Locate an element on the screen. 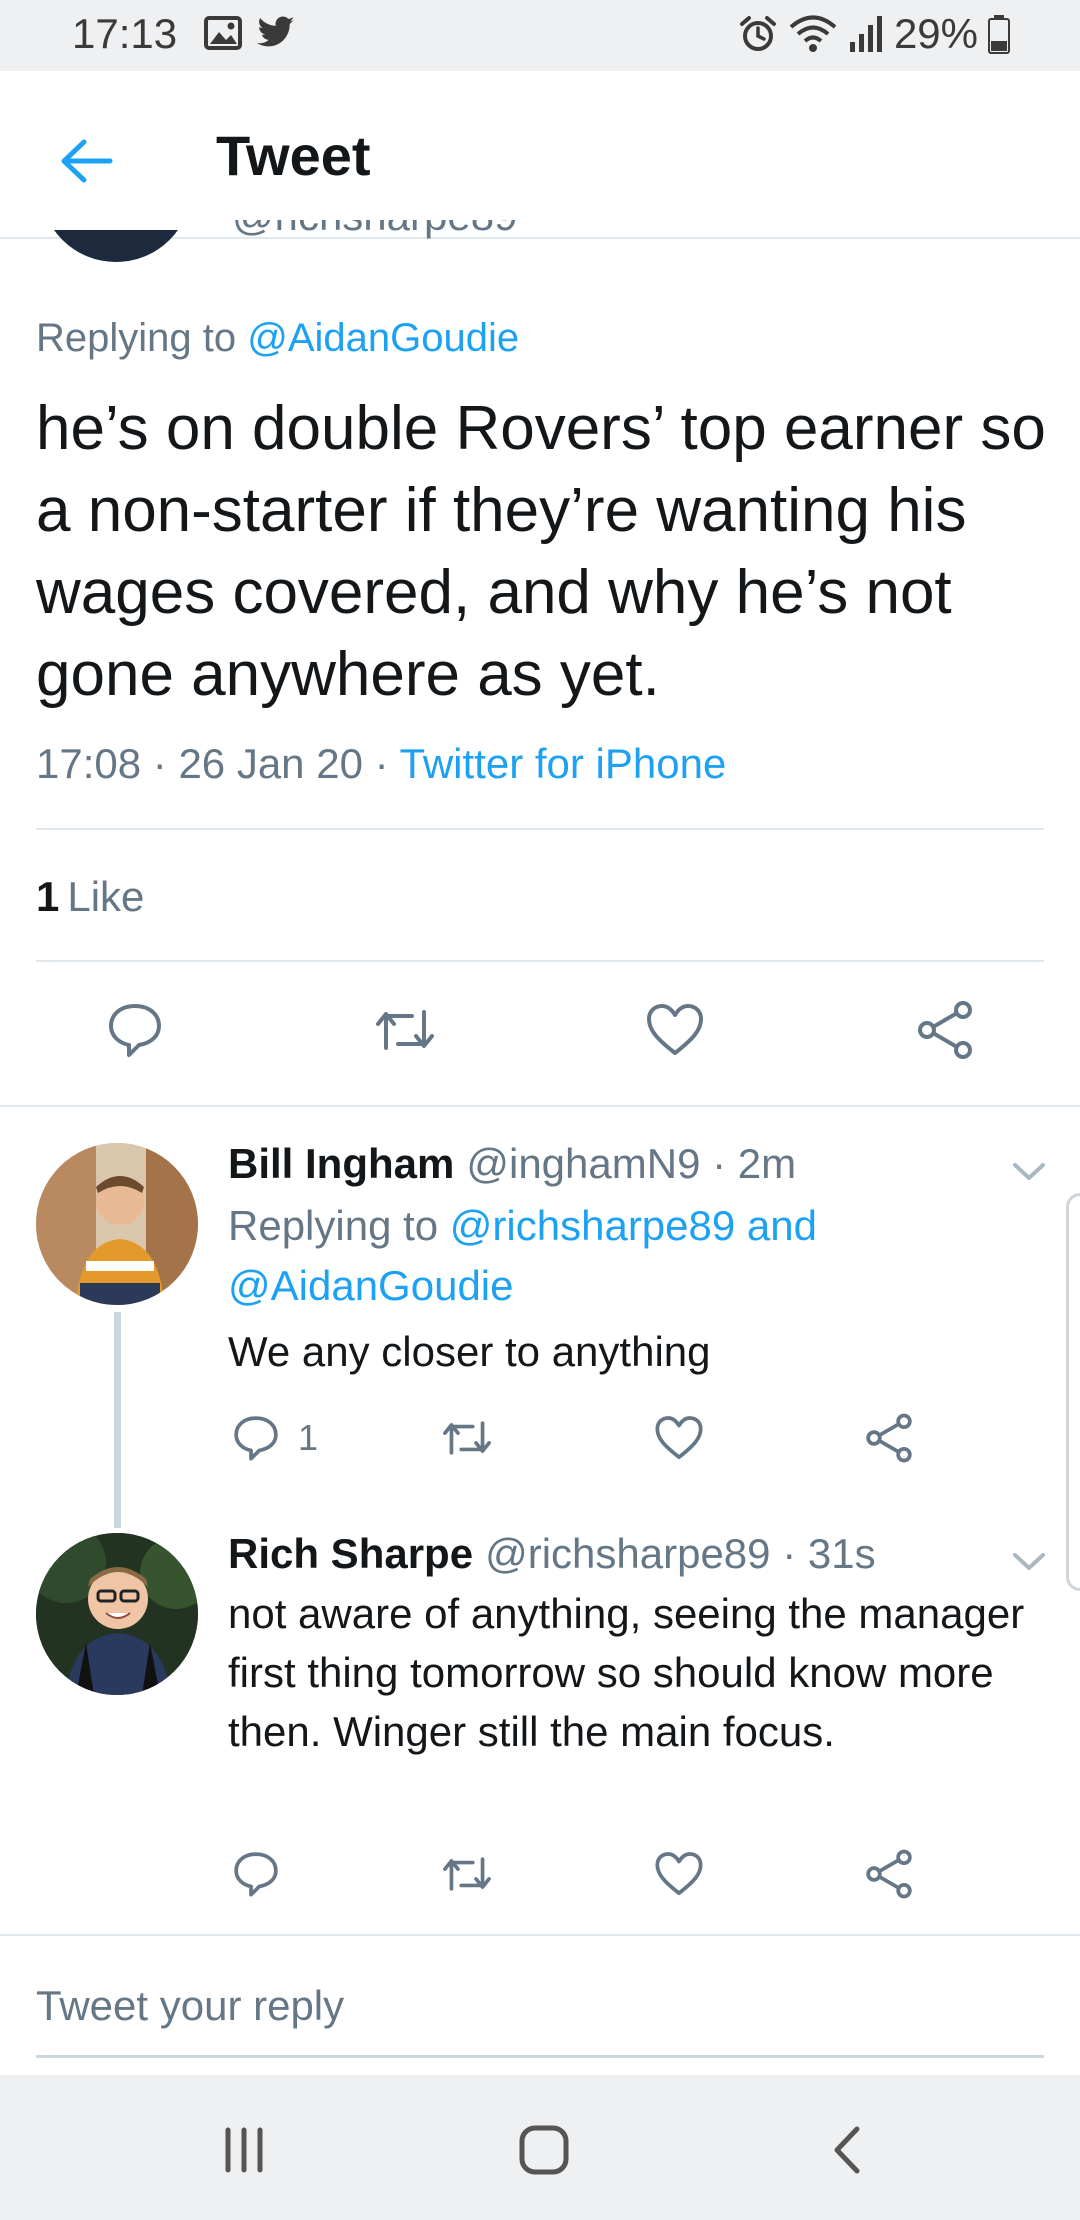  reply-action-bar: 1 is located at coordinates (608, 1438).